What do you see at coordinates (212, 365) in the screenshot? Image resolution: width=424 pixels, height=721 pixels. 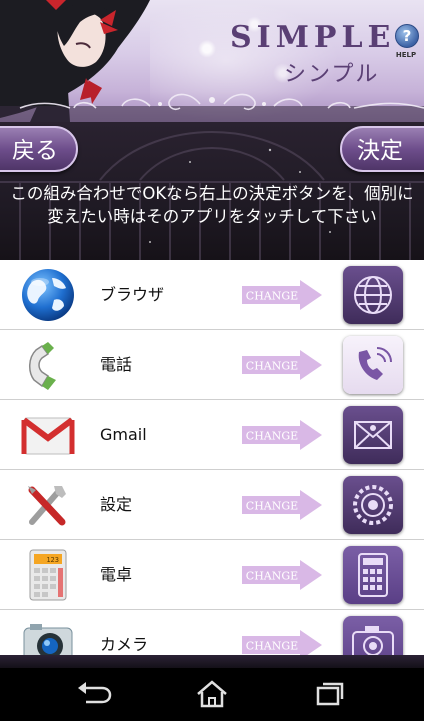 I see `list-item-phone: 電話 CHANGE` at bounding box center [212, 365].